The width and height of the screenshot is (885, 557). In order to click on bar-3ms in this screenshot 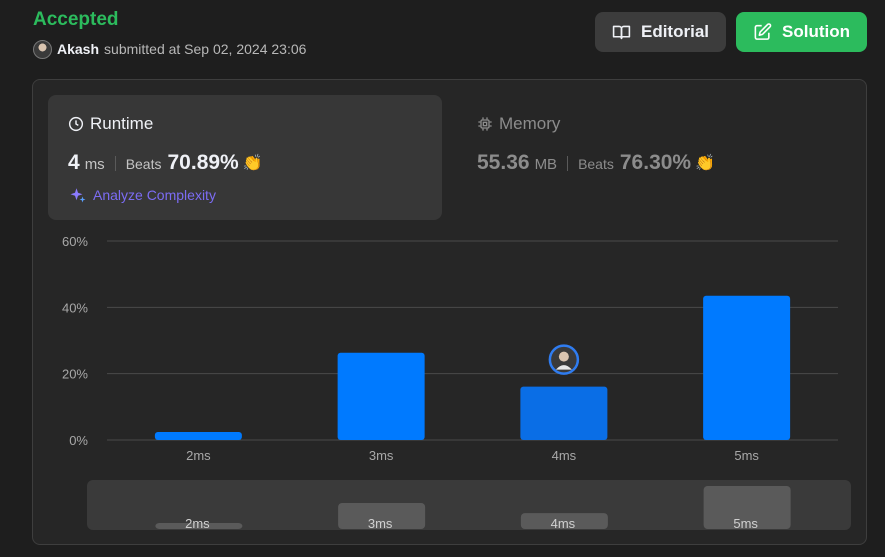, I will do `click(381, 396)`.